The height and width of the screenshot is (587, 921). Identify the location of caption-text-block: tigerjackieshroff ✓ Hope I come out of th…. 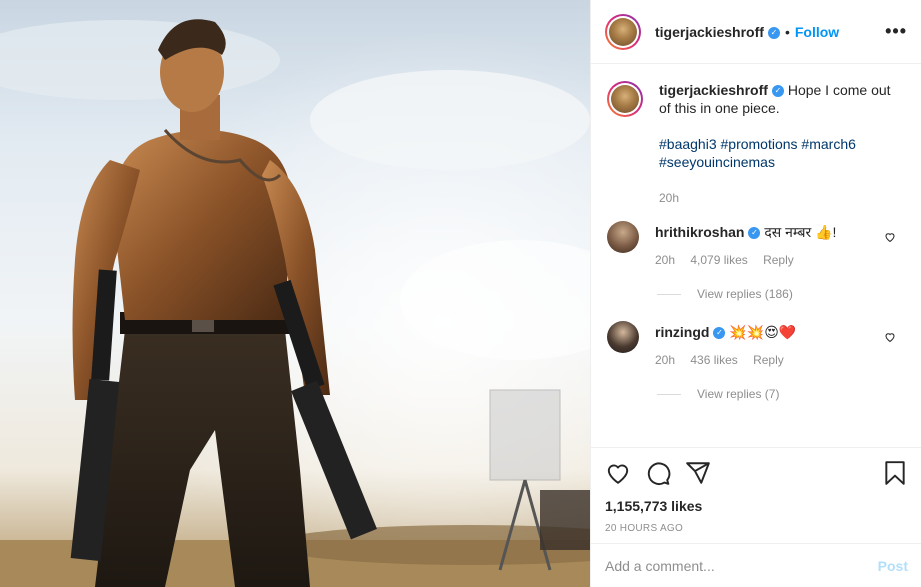
(779, 144).